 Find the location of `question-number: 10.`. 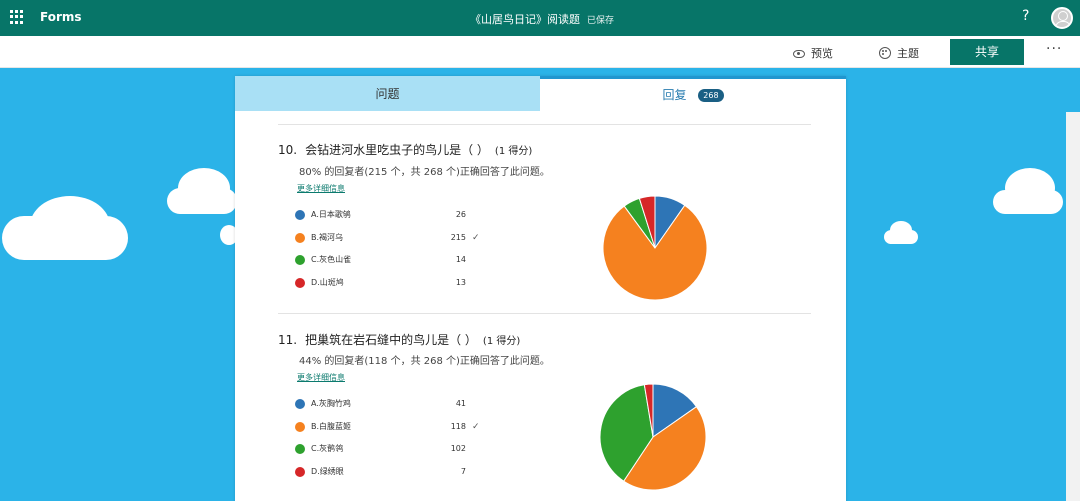

question-number: 10. is located at coordinates (288, 150).